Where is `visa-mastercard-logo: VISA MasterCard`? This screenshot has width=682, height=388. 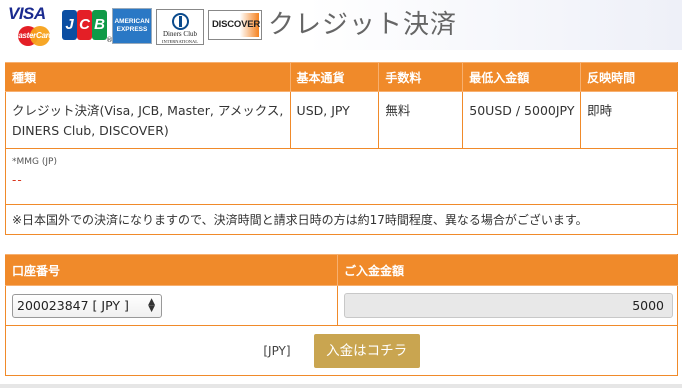
visa-mastercard-logo: VISA MasterCard is located at coordinates (32, 26).